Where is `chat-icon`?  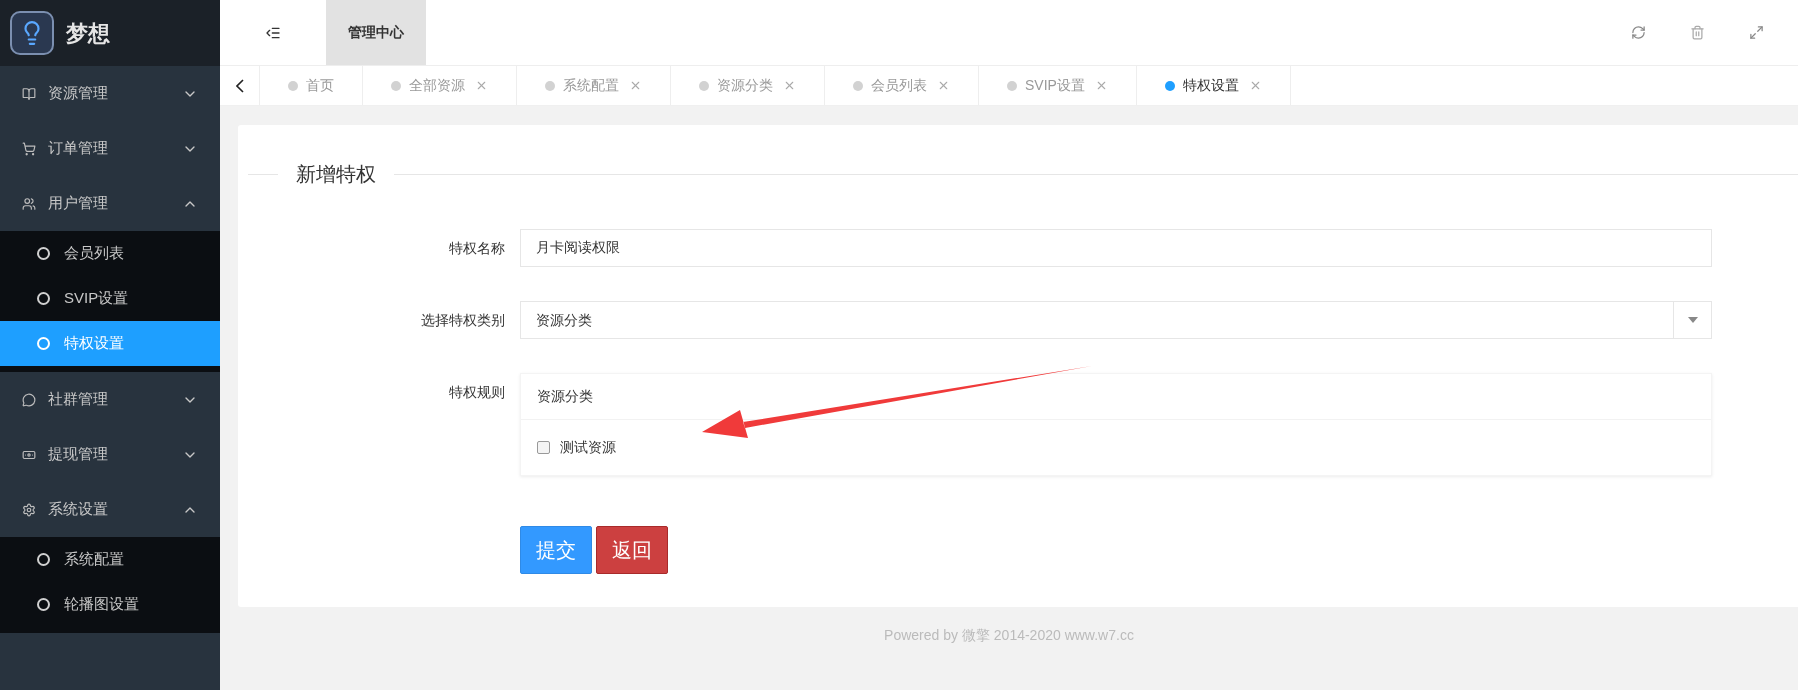
chat-icon is located at coordinates (29, 399).